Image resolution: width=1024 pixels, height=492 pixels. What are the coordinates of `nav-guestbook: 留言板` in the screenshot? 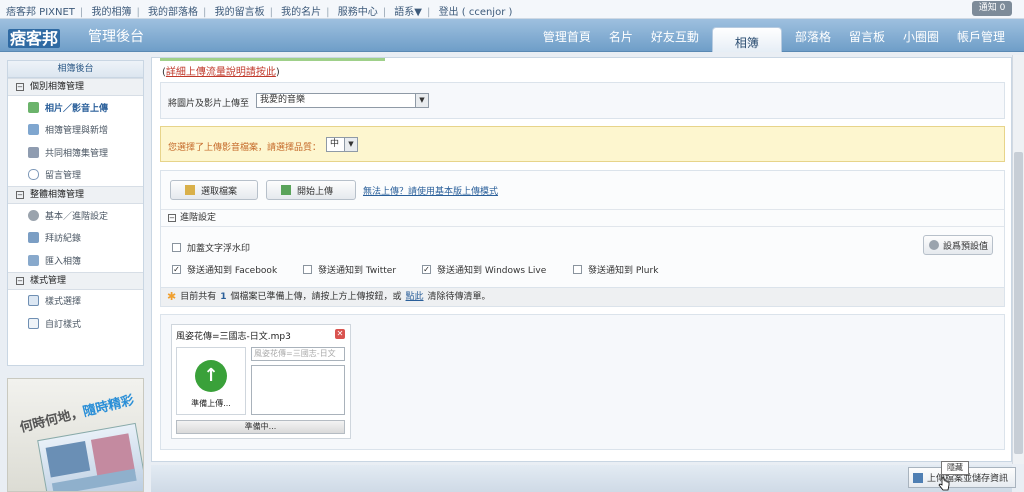 It's located at (867, 38).